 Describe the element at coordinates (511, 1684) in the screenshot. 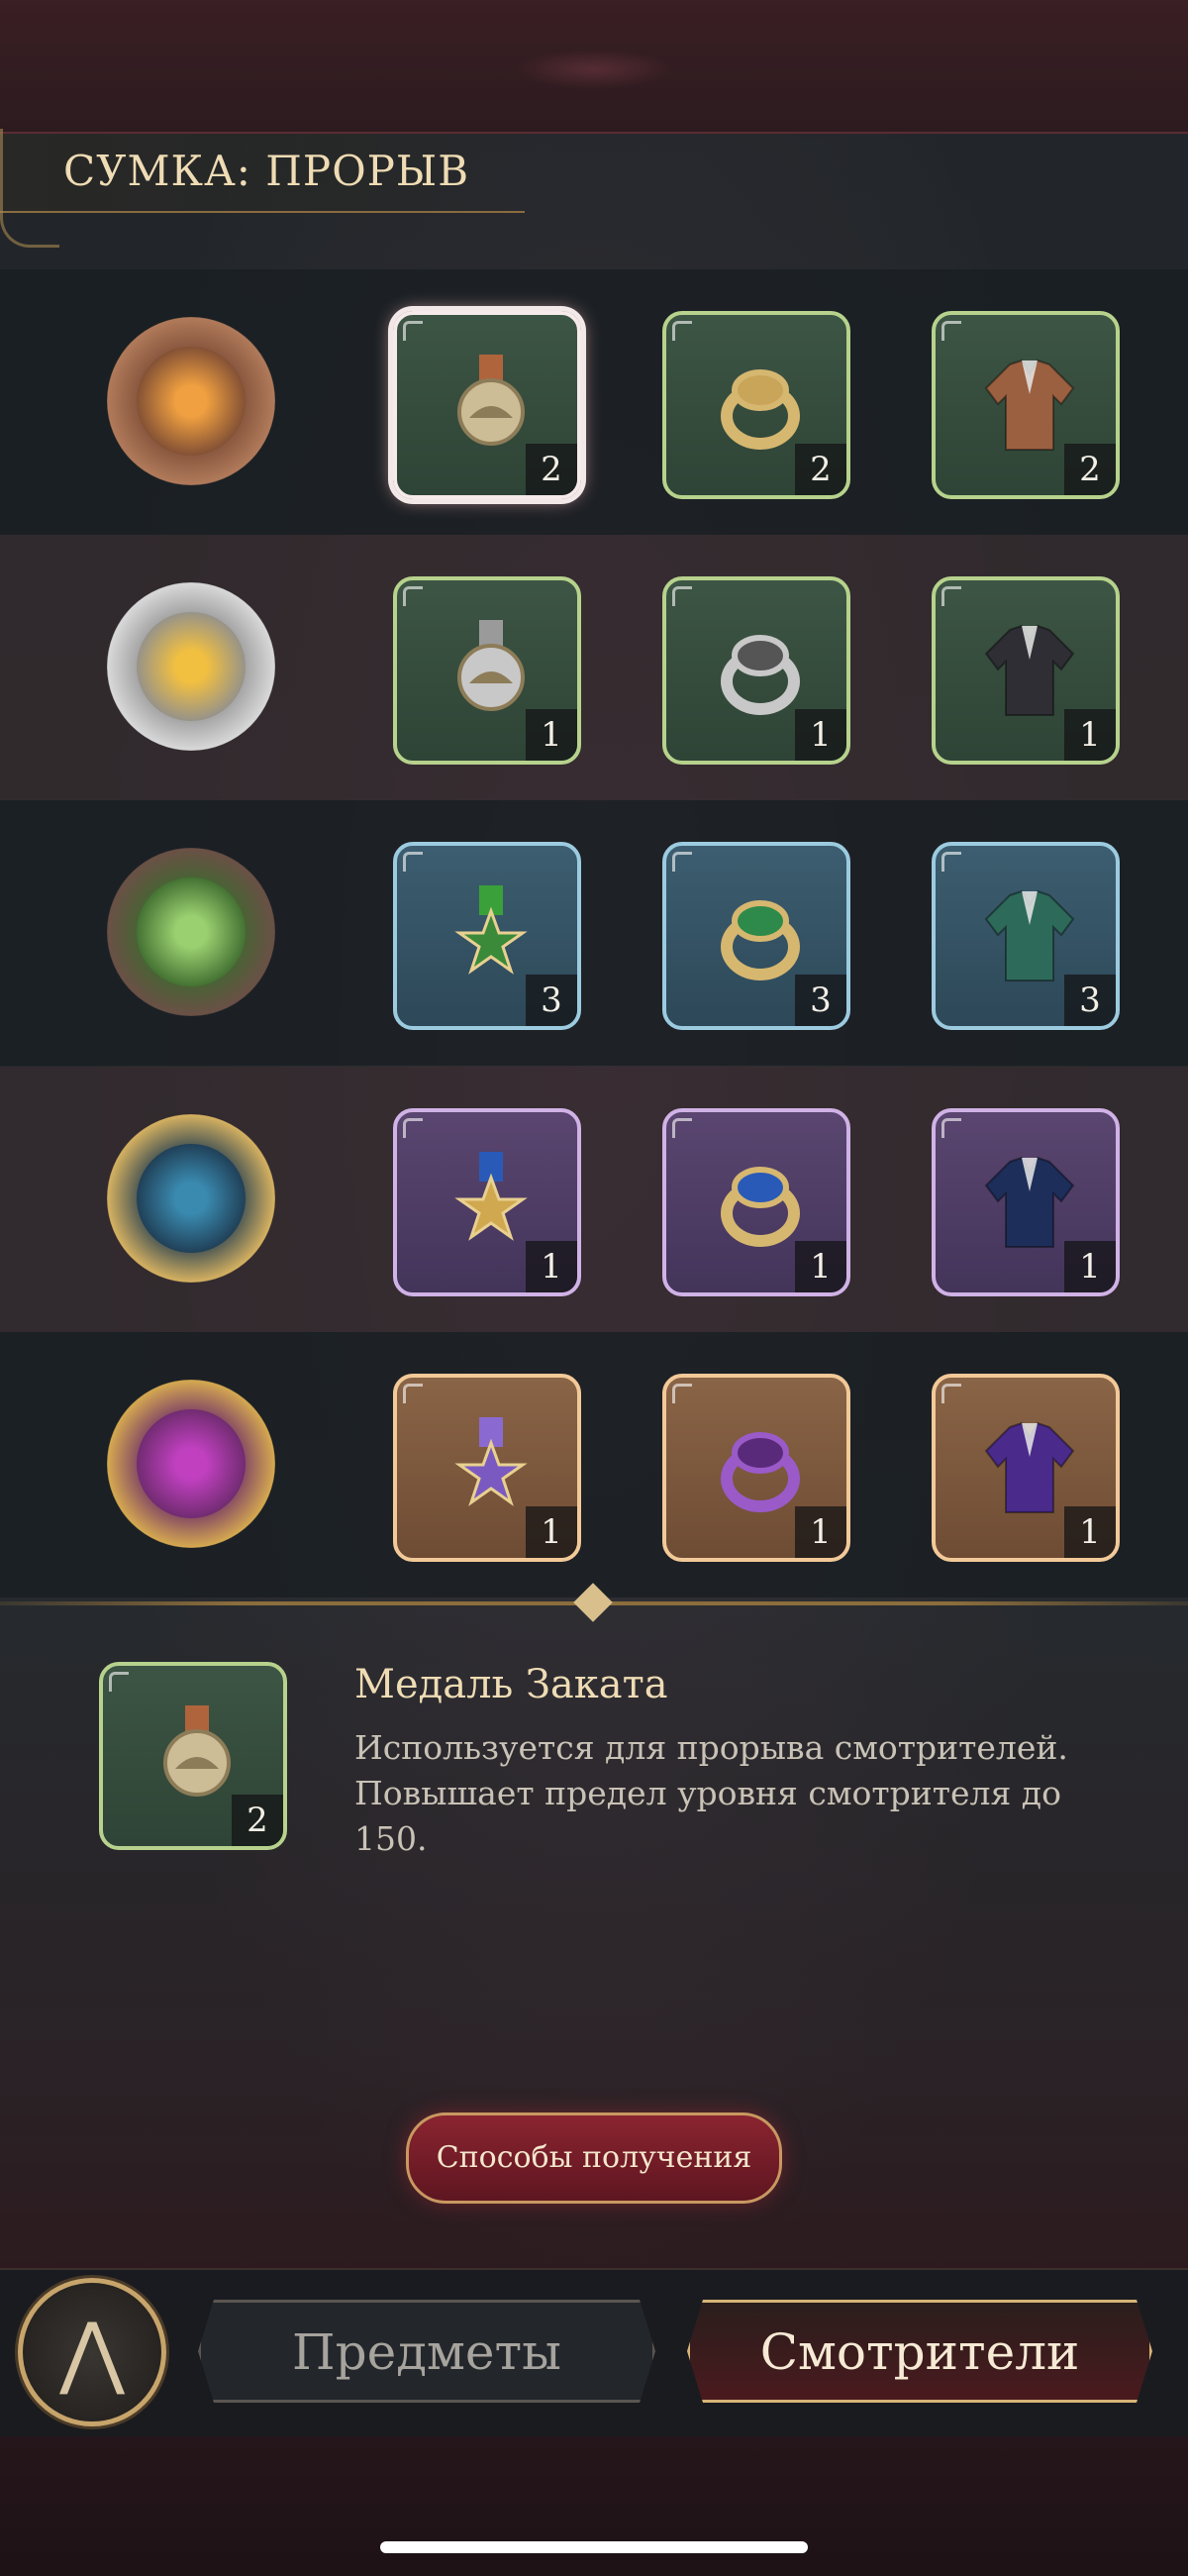

I see `item-name: Медаль Заката` at that location.